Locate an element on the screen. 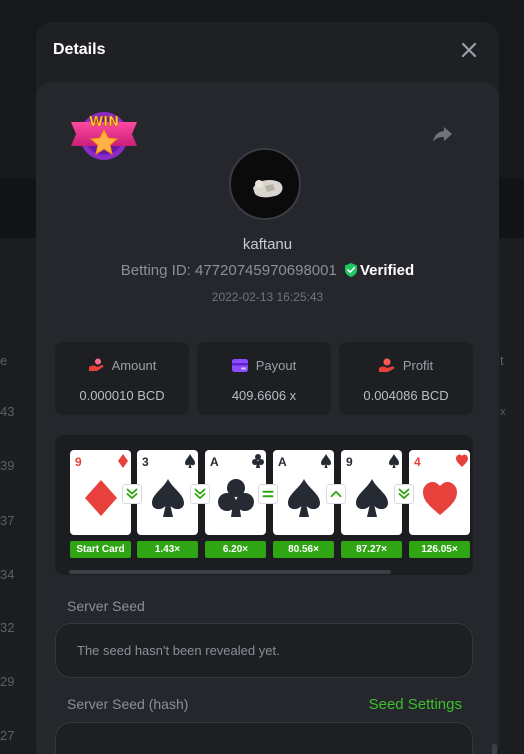 Image resolution: width=524 pixels, height=754 pixels. playing-card: 4 is located at coordinates (439, 492).